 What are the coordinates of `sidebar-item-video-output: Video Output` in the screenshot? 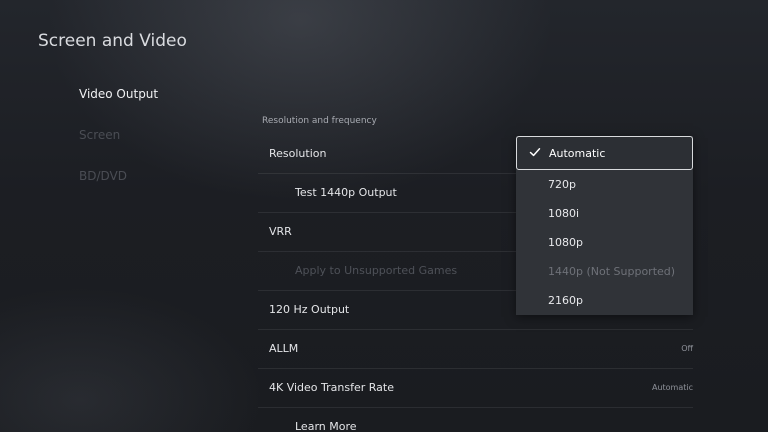 It's located at (118, 94).